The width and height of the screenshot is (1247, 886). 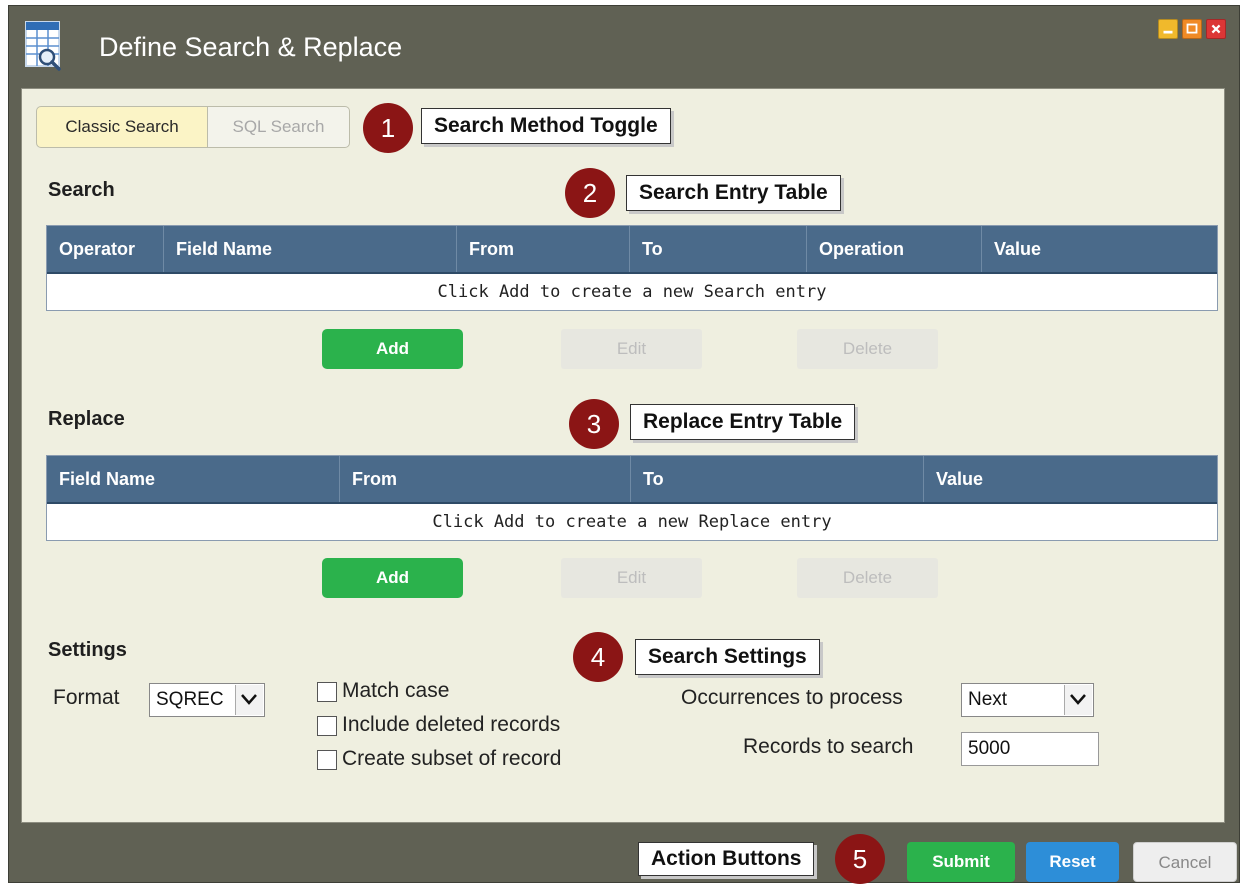 What do you see at coordinates (546, 126) in the screenshot?
I see `callout-label-1: Search Method Toggle` at bounding box center [546, 126].